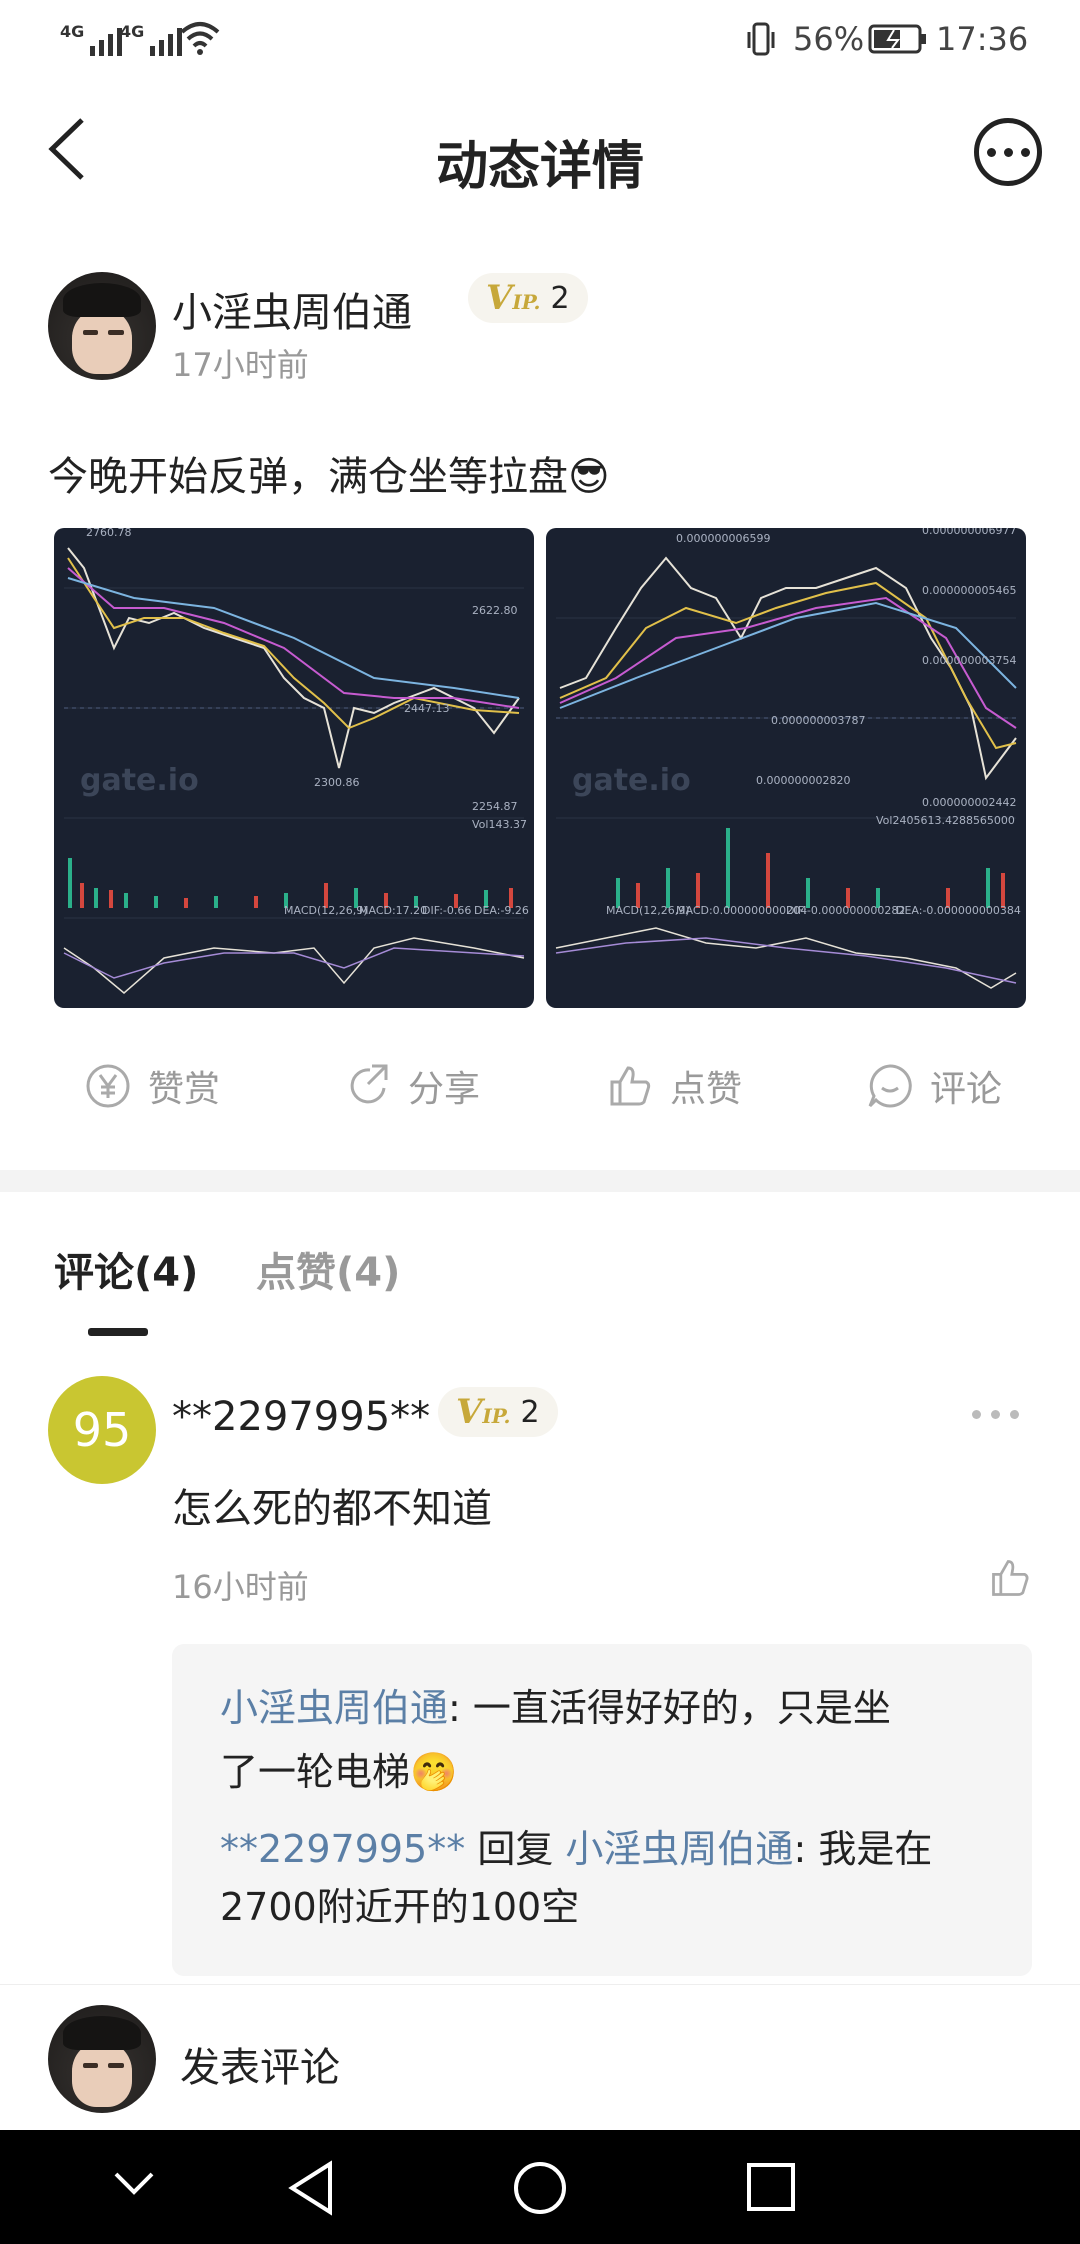 This screenshot has width=1080, height=2244. I want to click on like-label: 点赞, so click(706, 1089).